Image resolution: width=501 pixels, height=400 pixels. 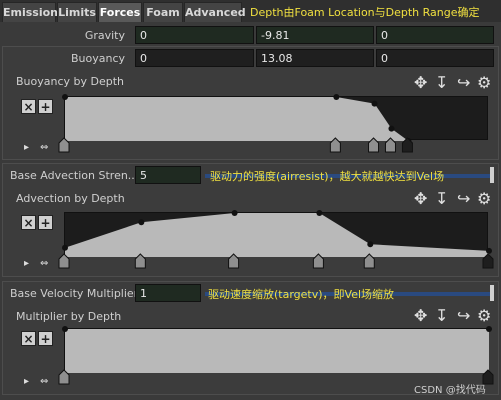 I want to click on gravity-z-field: 0, so click(x=435, y=35).